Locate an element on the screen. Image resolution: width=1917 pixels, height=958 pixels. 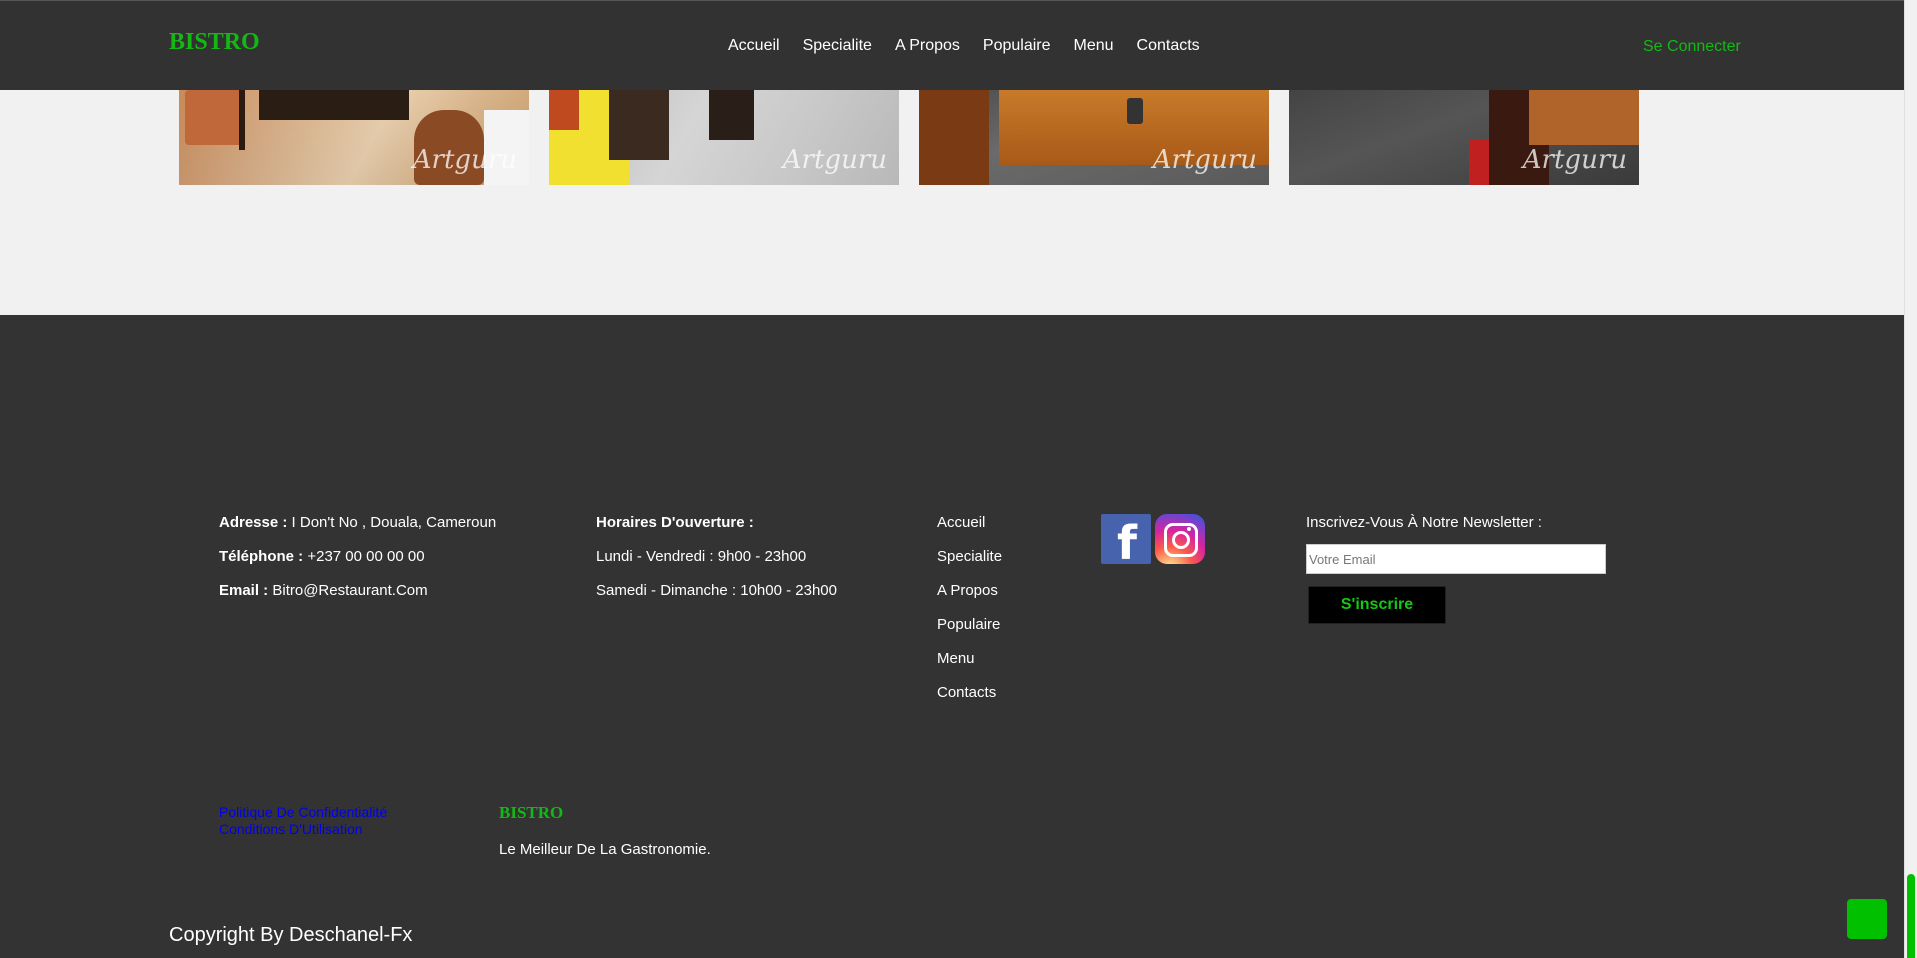
social-links: f is located at coordinates (1153, 541).